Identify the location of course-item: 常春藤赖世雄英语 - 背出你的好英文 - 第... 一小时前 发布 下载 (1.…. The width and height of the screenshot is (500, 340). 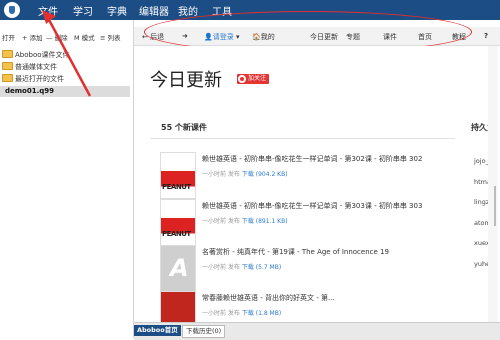
(310, 306).